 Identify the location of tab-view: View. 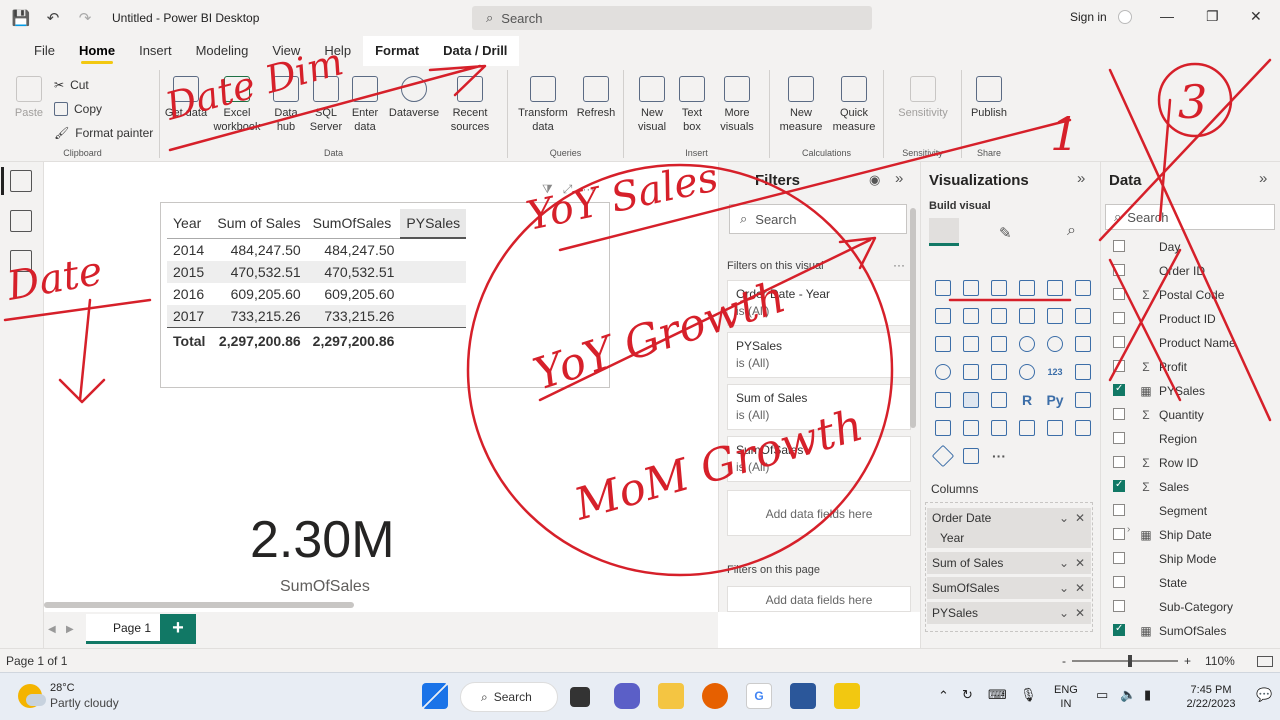
(286, 51).